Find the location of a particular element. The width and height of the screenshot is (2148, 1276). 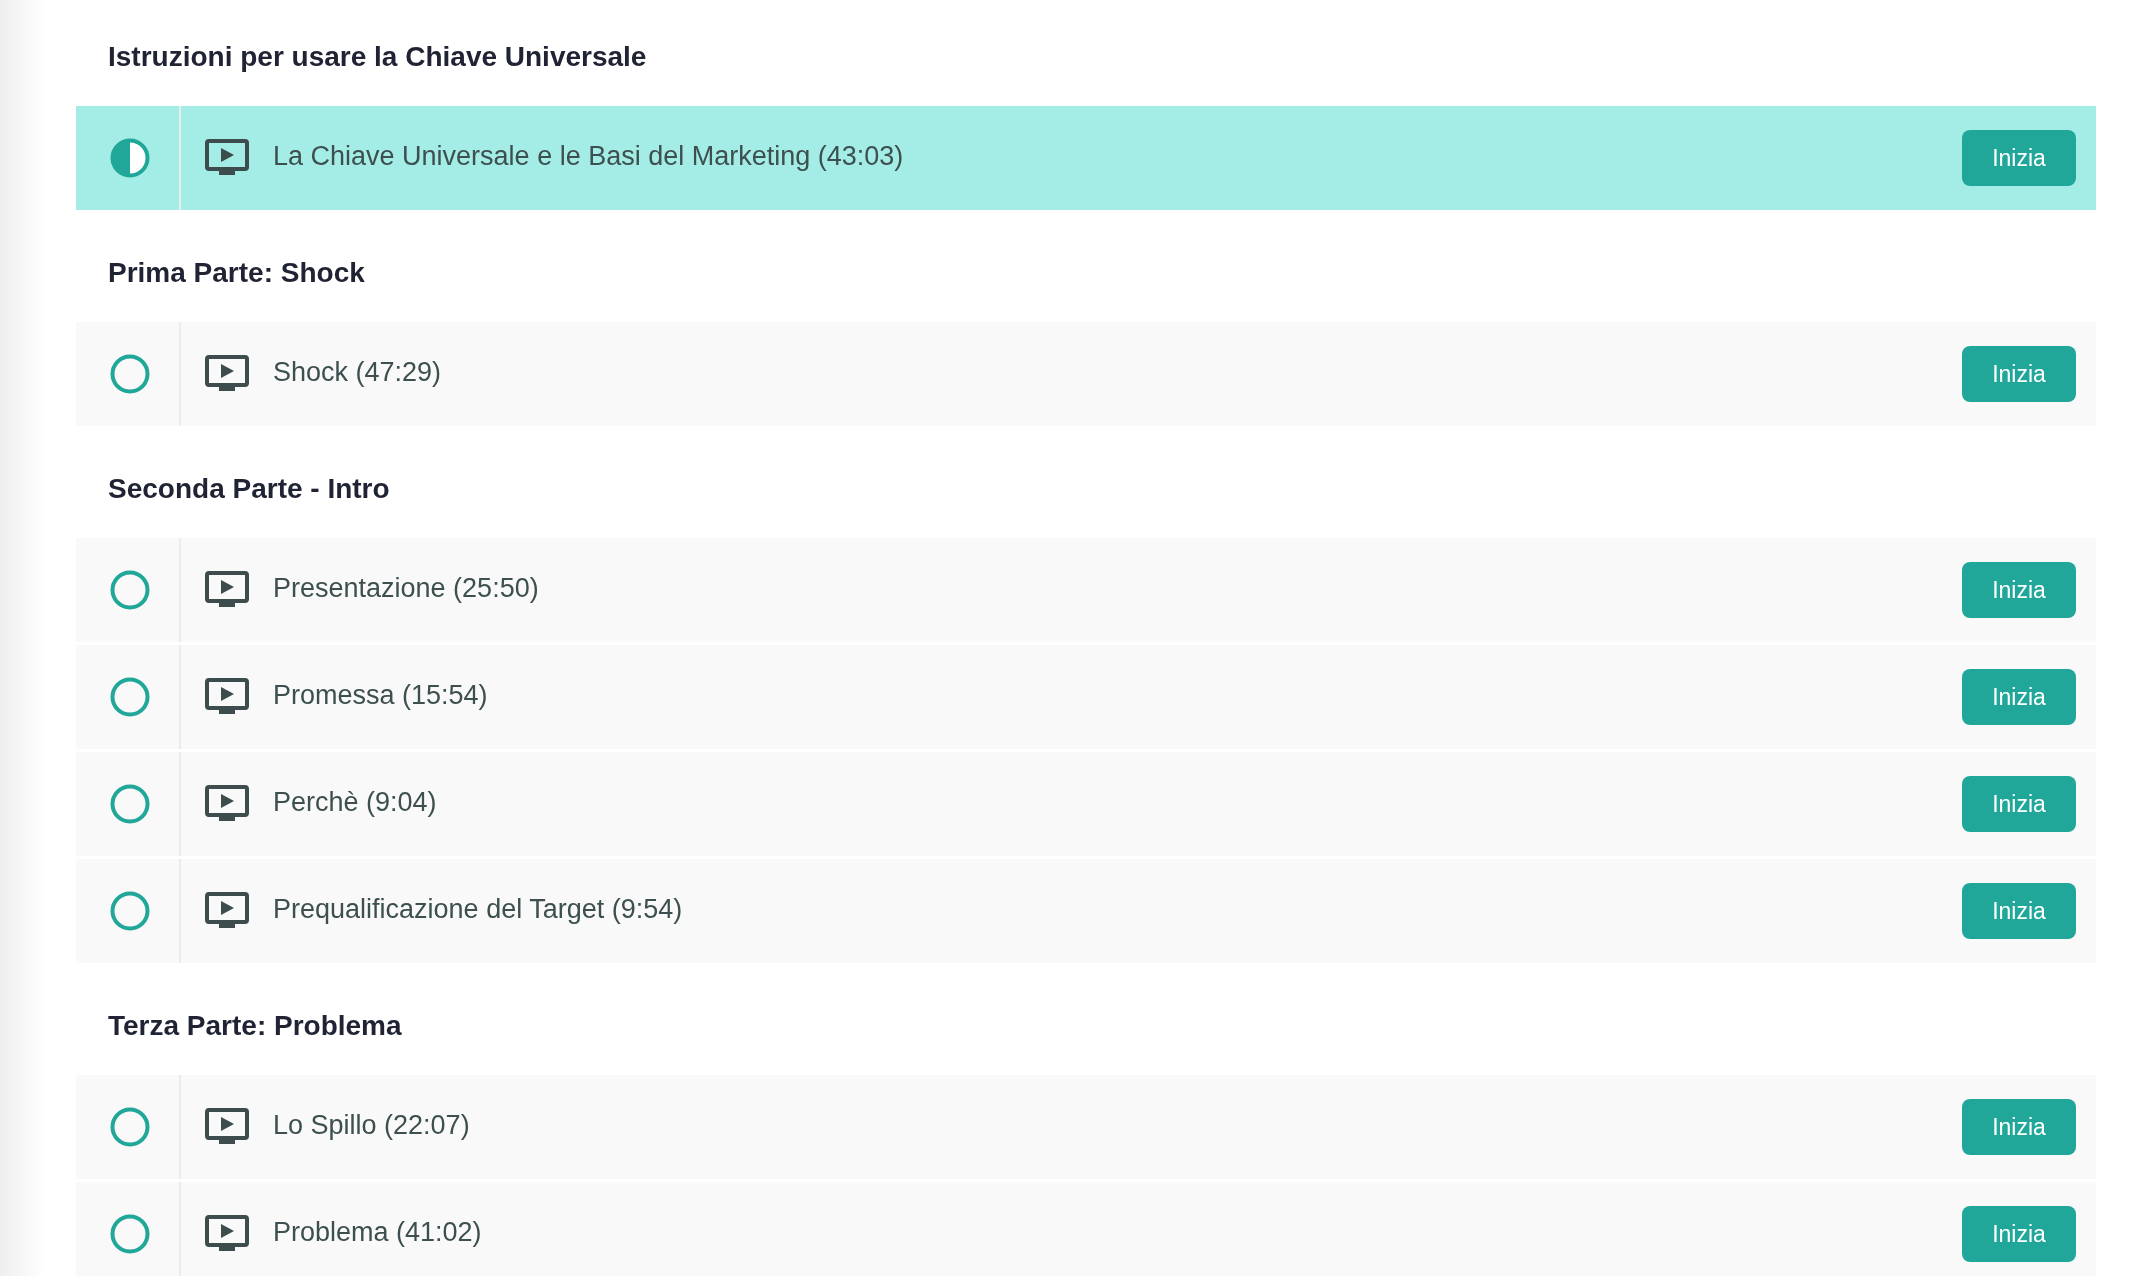

lesson-title: La Chiave Universale e le Basi del Marketing (43:03) is located at coordinates (589, 156).